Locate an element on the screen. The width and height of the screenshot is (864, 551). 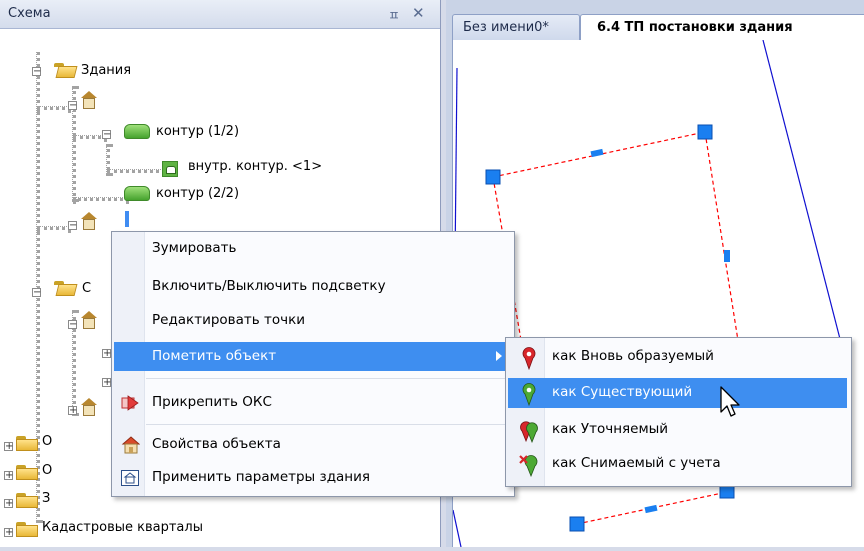
tree-node-partial: З is located at coordinates (46, 498).